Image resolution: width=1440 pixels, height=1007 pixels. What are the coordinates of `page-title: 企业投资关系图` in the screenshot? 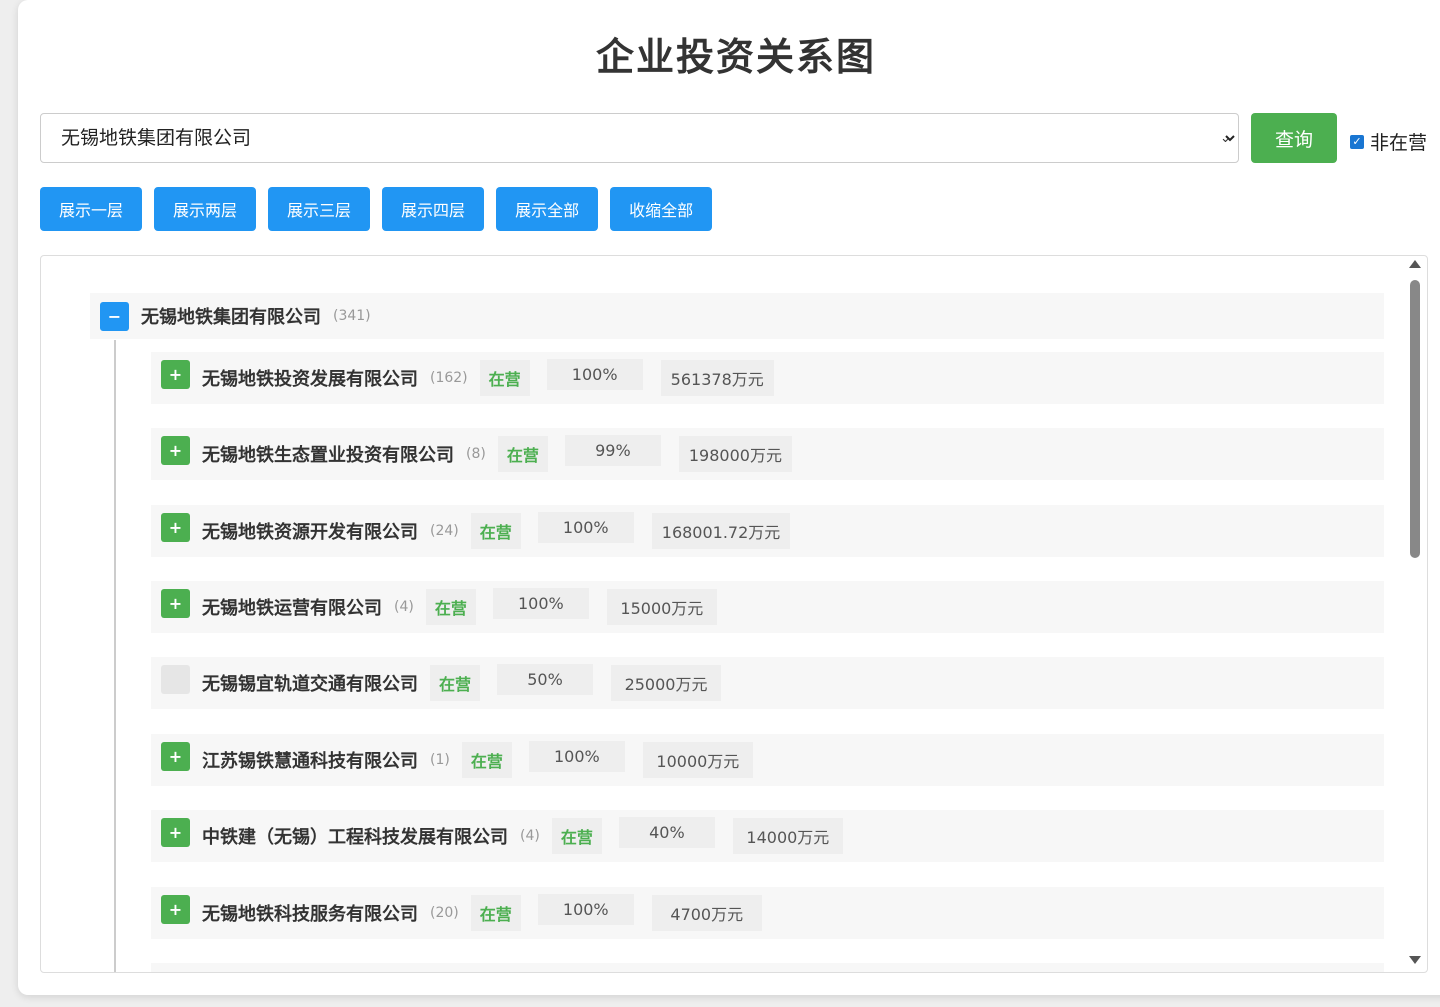 It's located at (735, 57).